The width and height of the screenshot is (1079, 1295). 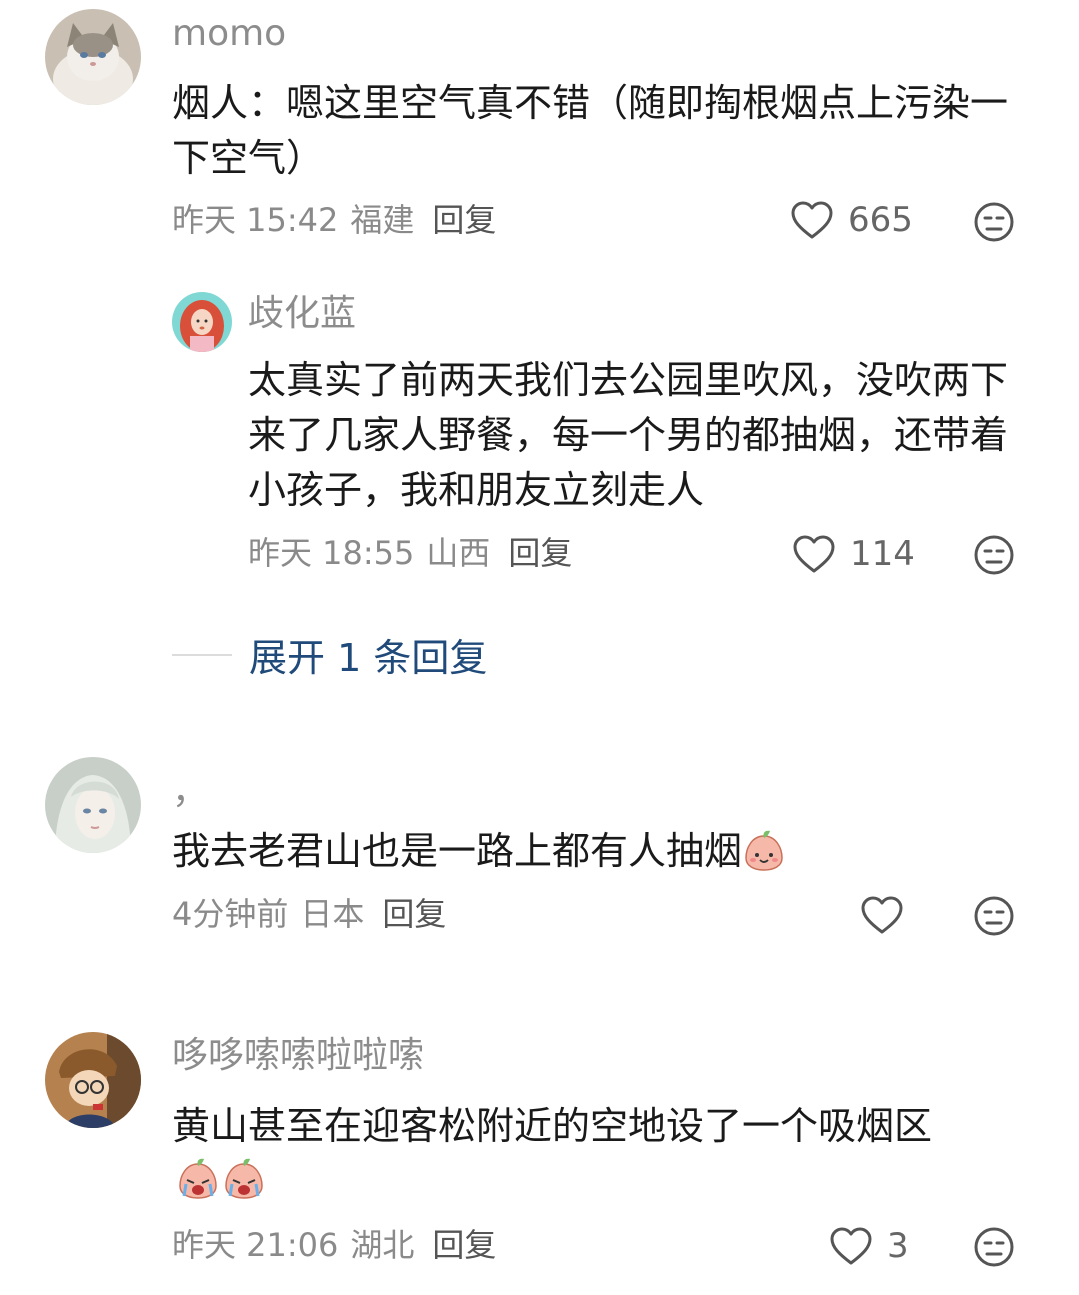 I want to click on like-count: 3, so click(x=898, y=1246).